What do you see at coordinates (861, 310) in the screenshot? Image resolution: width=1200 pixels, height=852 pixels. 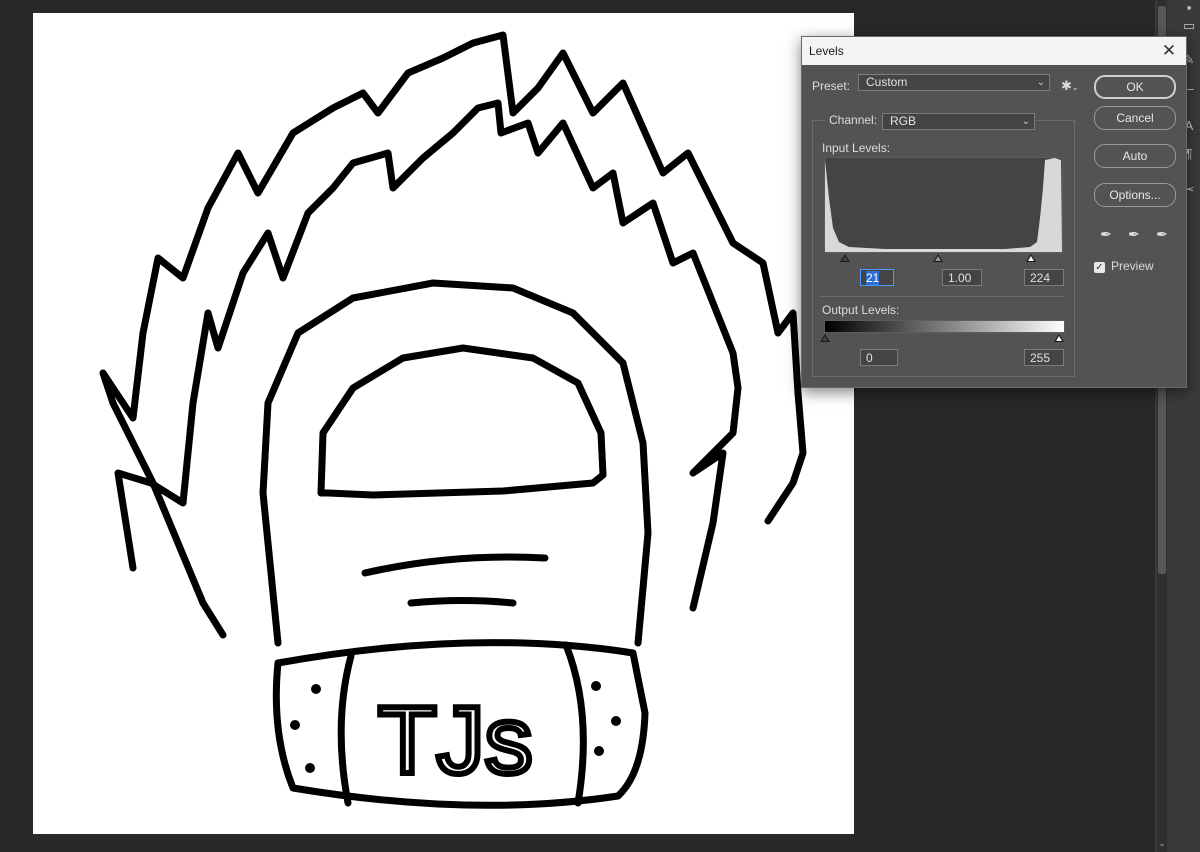 I see `output-levels-label: Output Levels:` at bounding box center [861, 310].